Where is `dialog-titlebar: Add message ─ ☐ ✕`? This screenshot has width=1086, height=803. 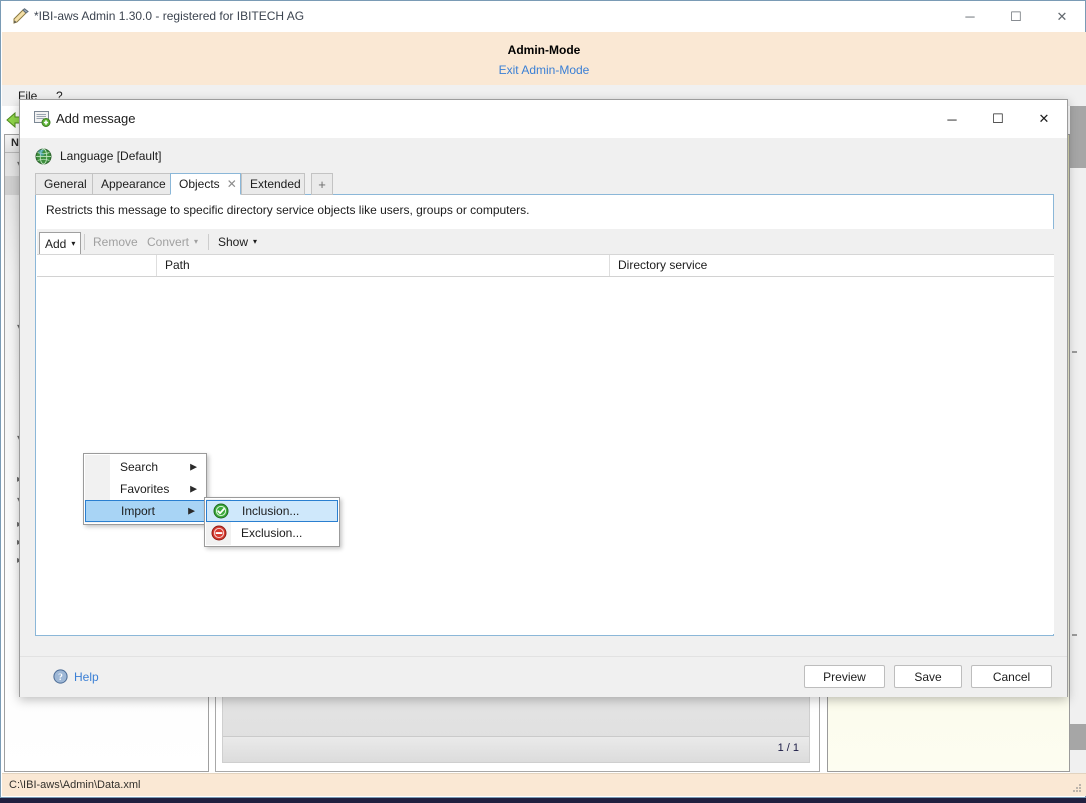
dialog-titlebar: Add message ─ ☐ ✕ is located at coordinates (543, 119).